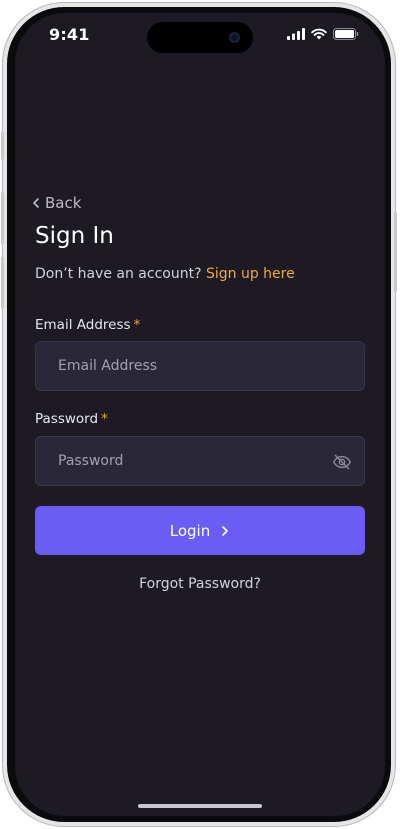 This screenshot has width=400, height=829. I want to click on status-bar: 9:41, so click(200, 38).